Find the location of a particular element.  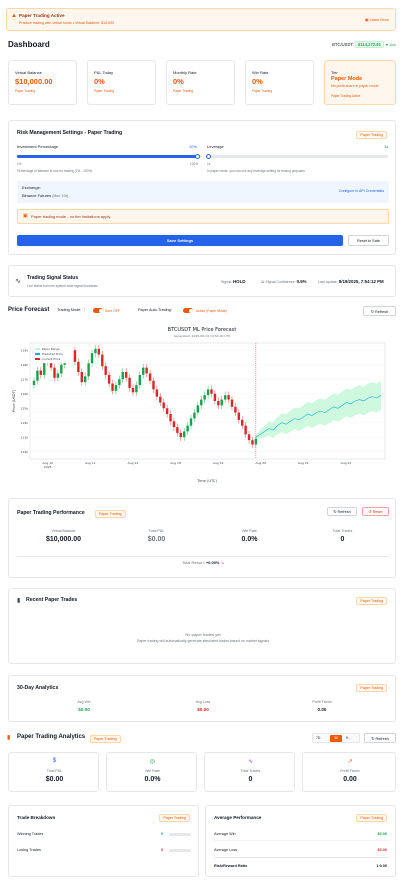

x-tick-label: Aug 21 is located at coordinates (303, 463).